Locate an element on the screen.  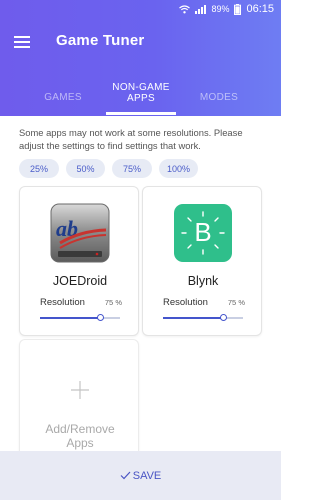
tab-indicator is located at coordinates (141, 113).